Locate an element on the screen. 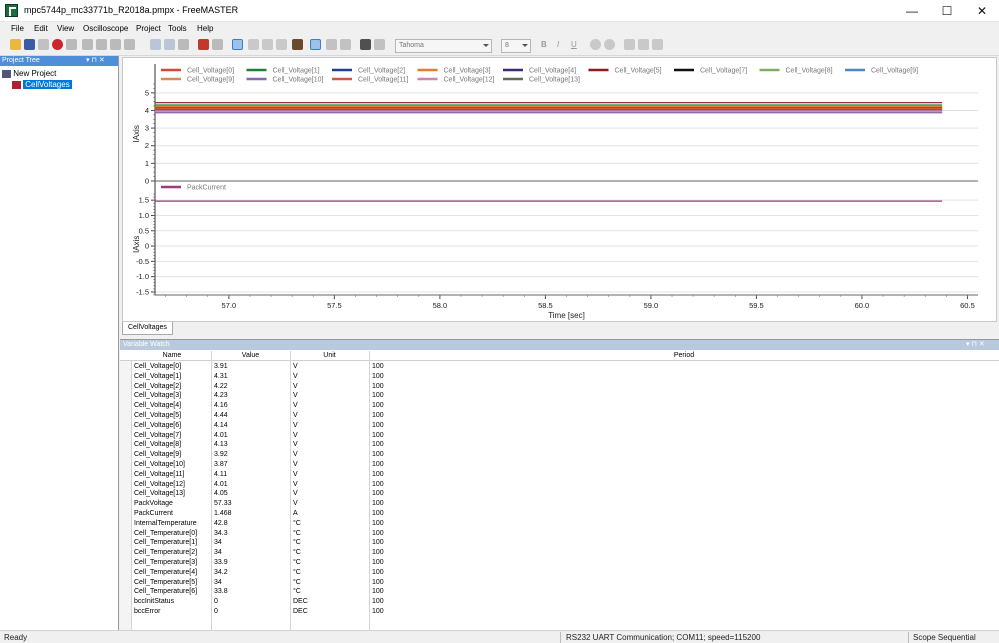 The height and width of the screenshot is (643, 999). table-row: Cell_Voltage[1] 4.31 V 100 is located at coordinates (559, 377).